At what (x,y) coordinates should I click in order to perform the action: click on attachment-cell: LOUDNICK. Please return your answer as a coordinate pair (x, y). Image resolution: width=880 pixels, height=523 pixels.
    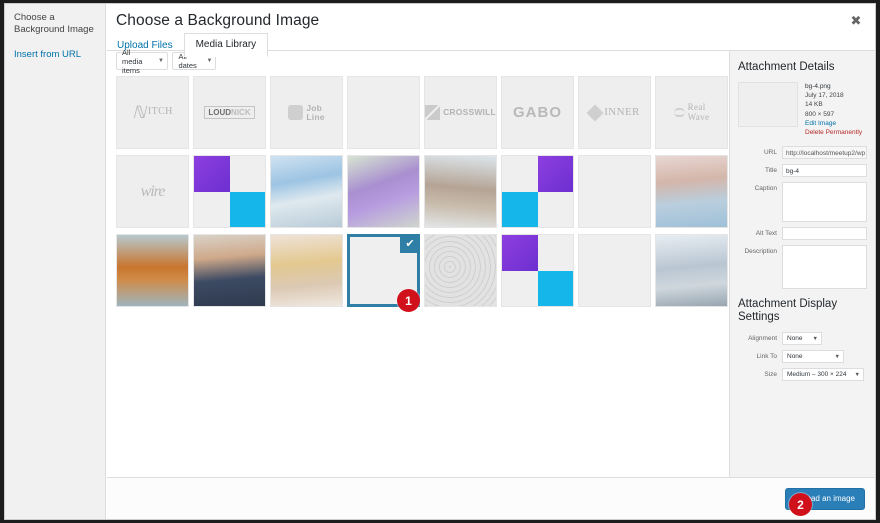
    Looking at the image, I should click on (231, 115).